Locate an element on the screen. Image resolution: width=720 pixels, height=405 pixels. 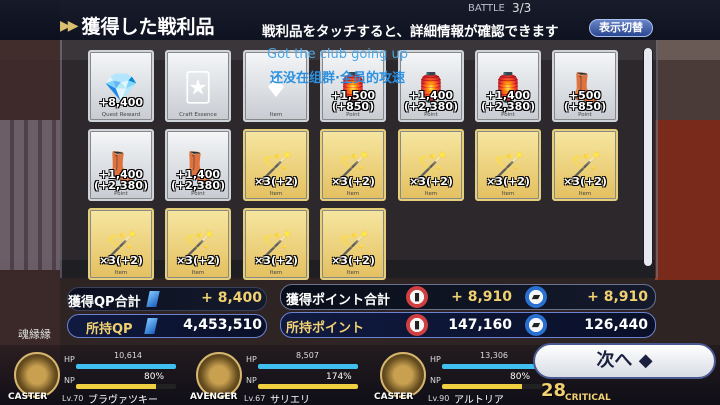
side-text: 魂縁縁 is located at coordinates (34, 334).